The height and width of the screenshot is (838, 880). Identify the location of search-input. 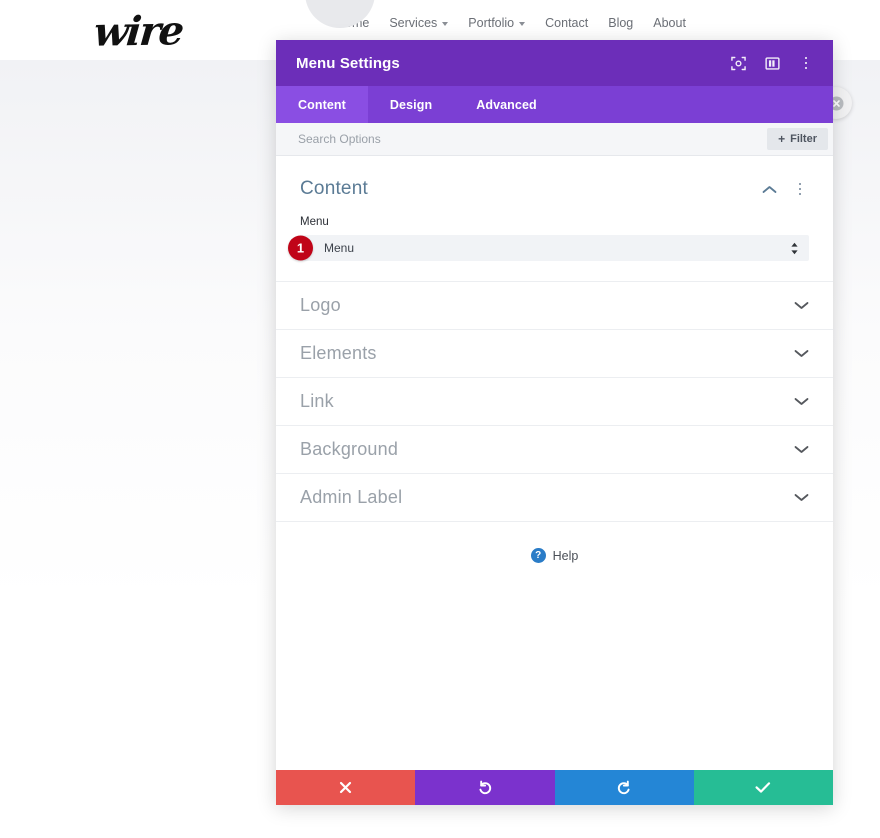
(533, 139).